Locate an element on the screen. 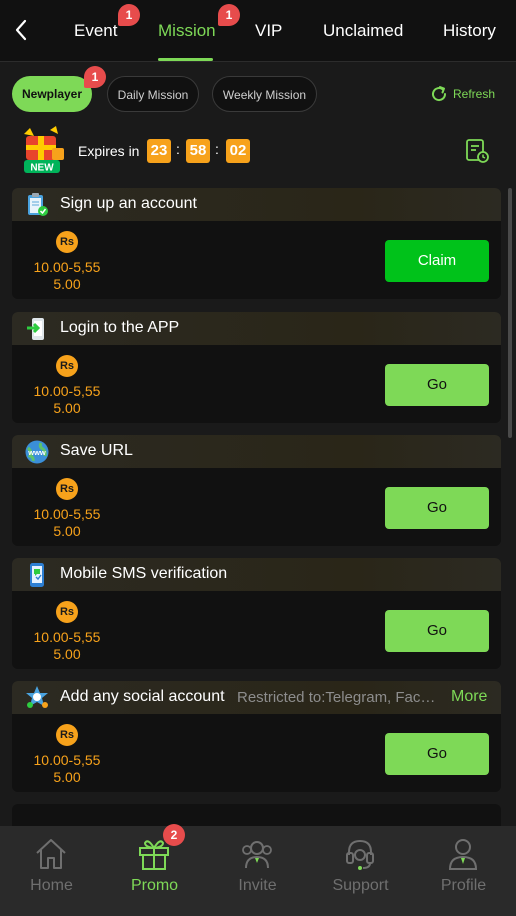 This screenshot has height=916, width=516. mission-card-header: Sign up an account is located at coordinates (256, 204).